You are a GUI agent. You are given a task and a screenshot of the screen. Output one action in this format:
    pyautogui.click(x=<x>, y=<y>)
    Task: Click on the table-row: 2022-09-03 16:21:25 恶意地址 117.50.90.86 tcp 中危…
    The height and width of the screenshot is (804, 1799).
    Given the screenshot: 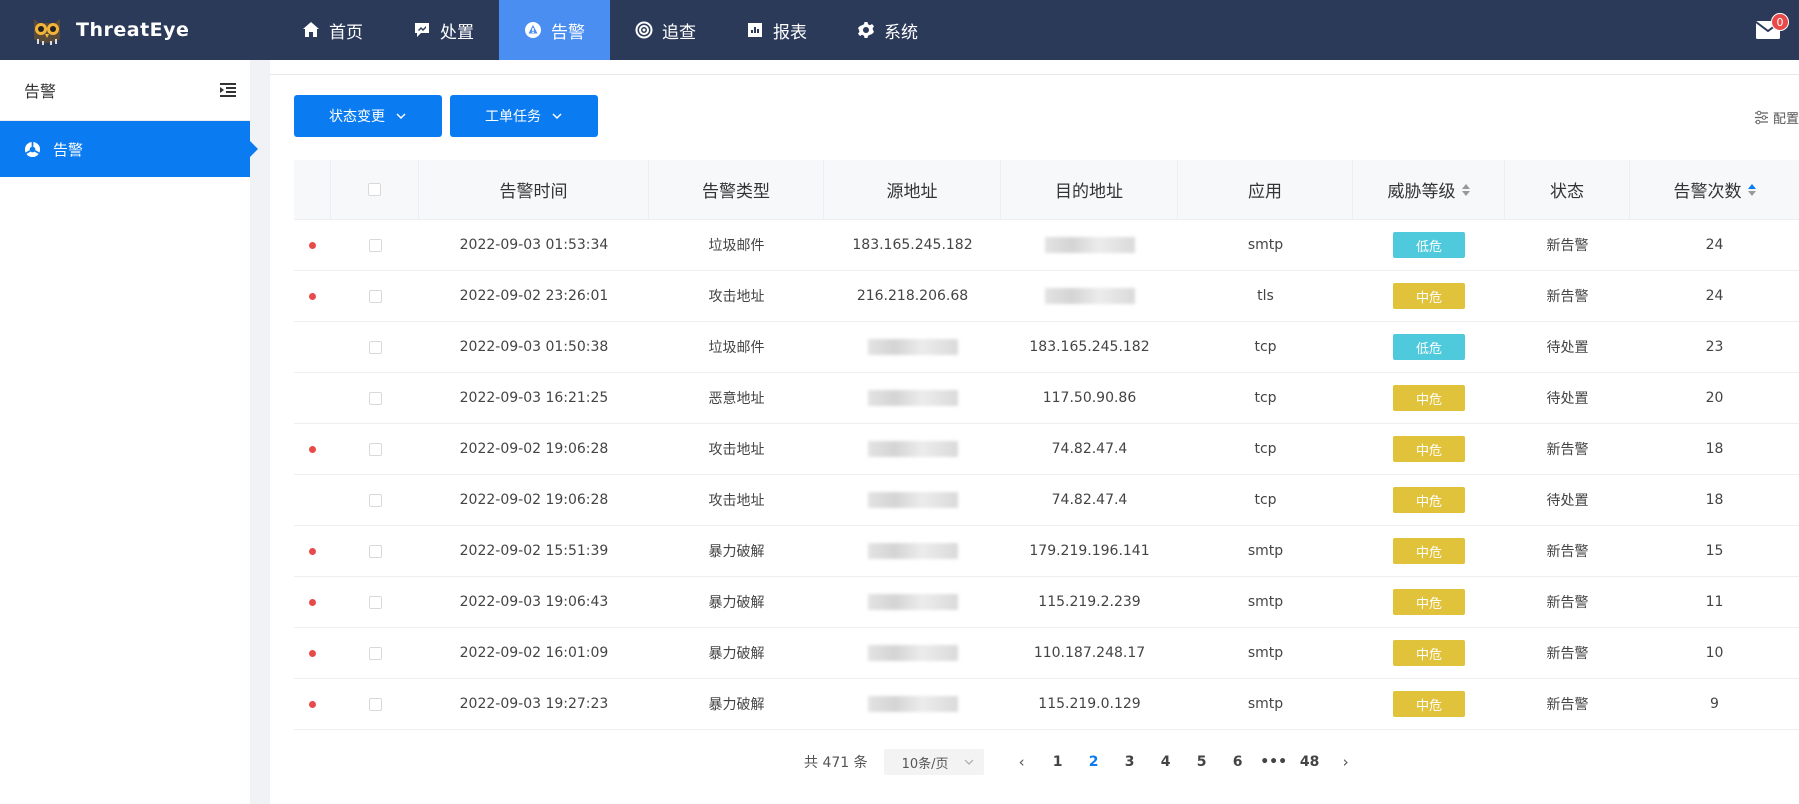 What is the action you would take?
    pyautogui.click(x=1046, y=398)
    